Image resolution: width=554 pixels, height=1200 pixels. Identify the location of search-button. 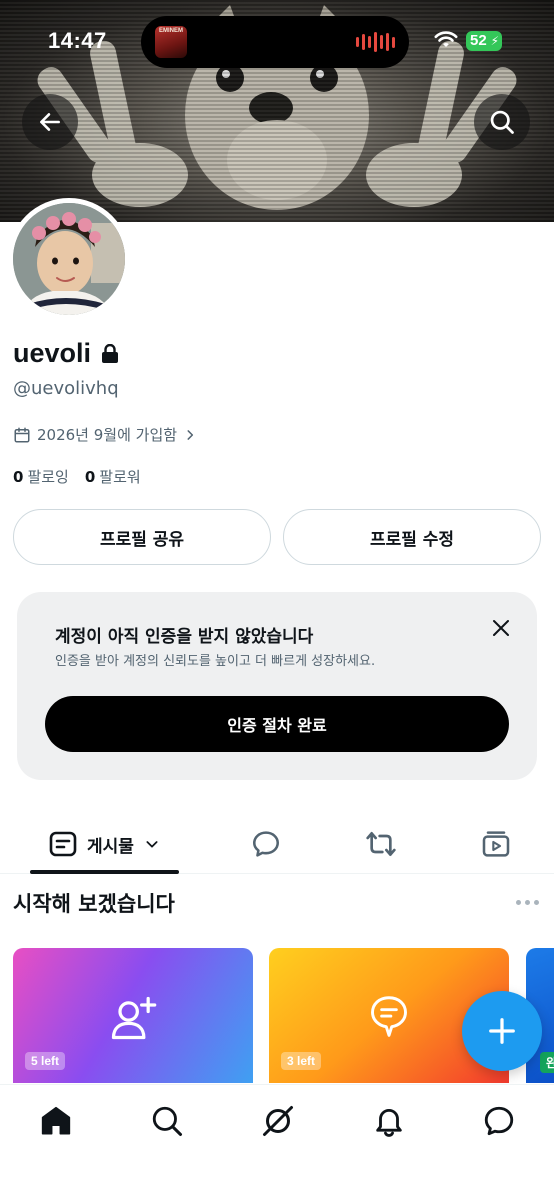
(502, 122).